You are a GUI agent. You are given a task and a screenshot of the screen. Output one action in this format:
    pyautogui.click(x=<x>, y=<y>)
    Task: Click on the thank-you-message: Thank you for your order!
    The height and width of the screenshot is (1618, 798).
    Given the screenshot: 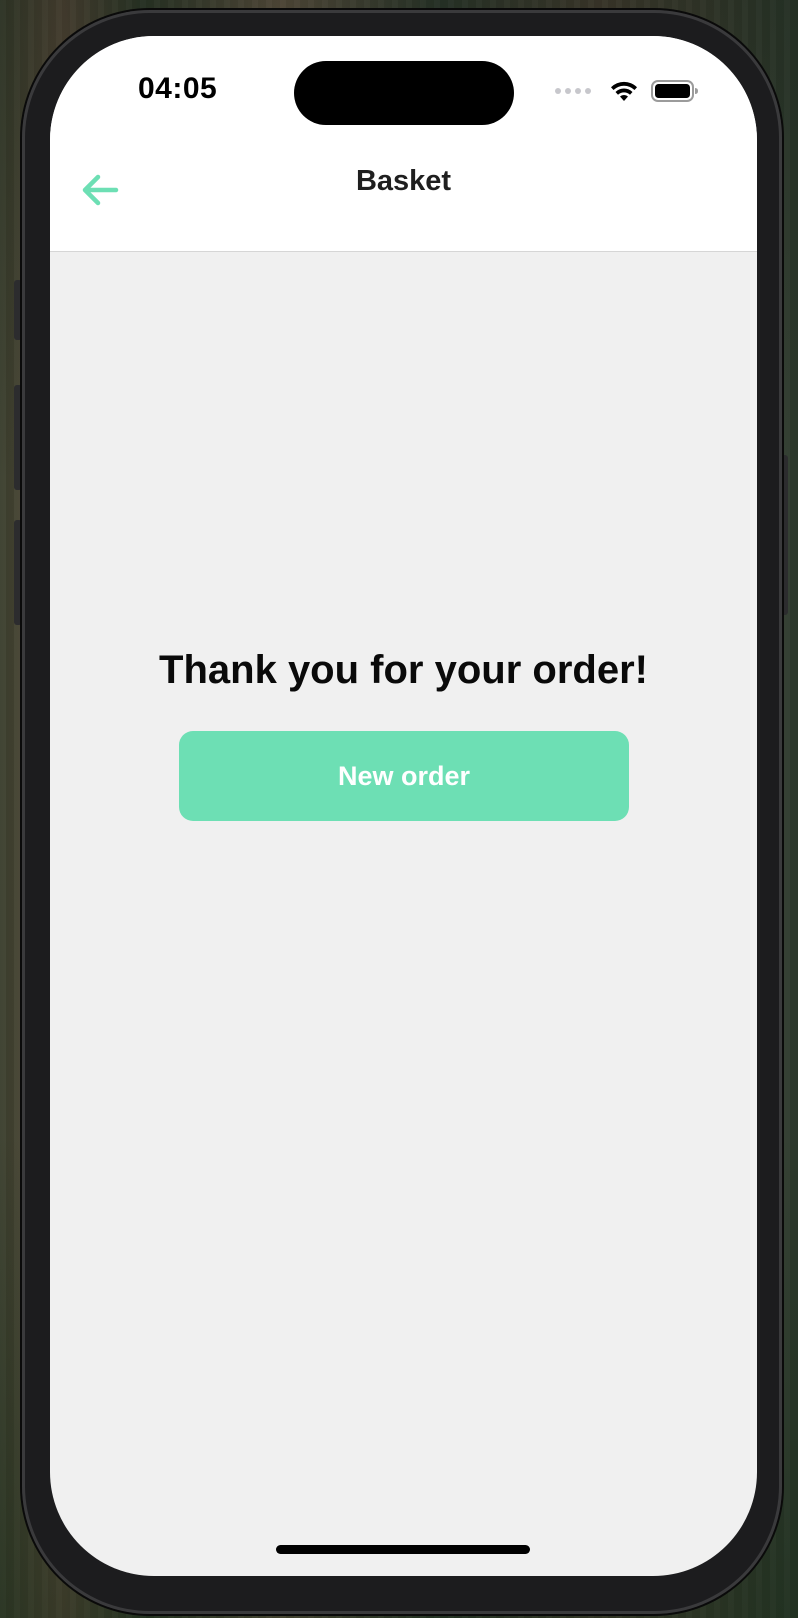 What is the action you would take?
    pyautogui.click(x=403, y=670)
    